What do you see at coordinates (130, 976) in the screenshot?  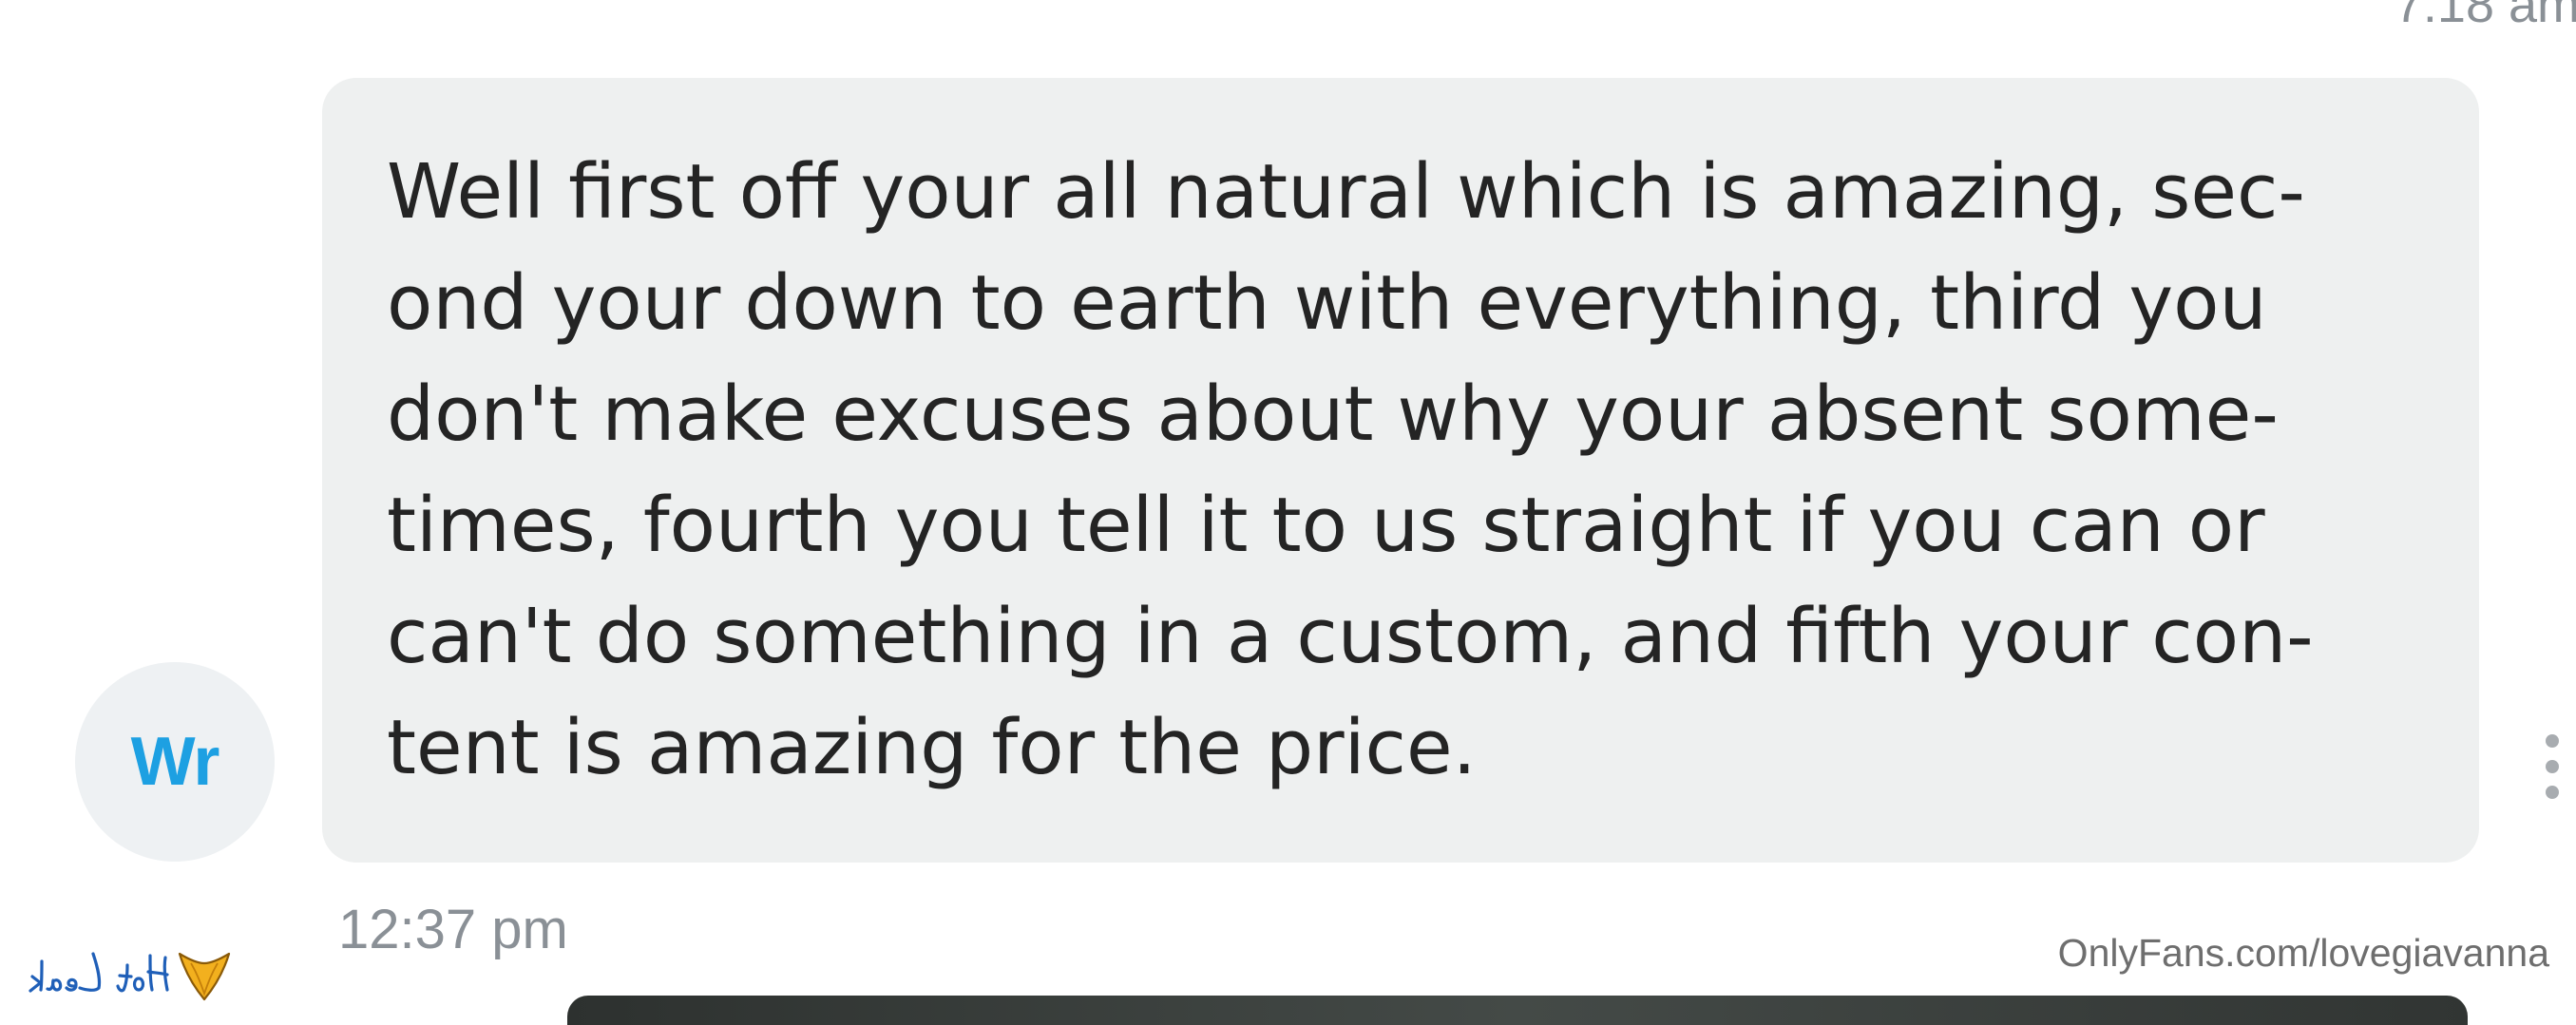 I see `hot-leak-logo-icon` at bounding box center [130, 976].